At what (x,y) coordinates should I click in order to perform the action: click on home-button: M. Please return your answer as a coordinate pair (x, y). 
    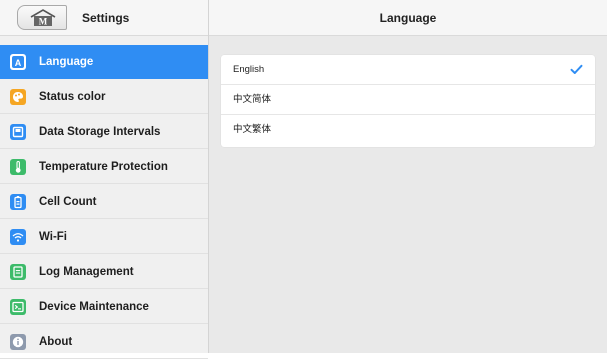
    Looking at the image, I should click on (42, 17).